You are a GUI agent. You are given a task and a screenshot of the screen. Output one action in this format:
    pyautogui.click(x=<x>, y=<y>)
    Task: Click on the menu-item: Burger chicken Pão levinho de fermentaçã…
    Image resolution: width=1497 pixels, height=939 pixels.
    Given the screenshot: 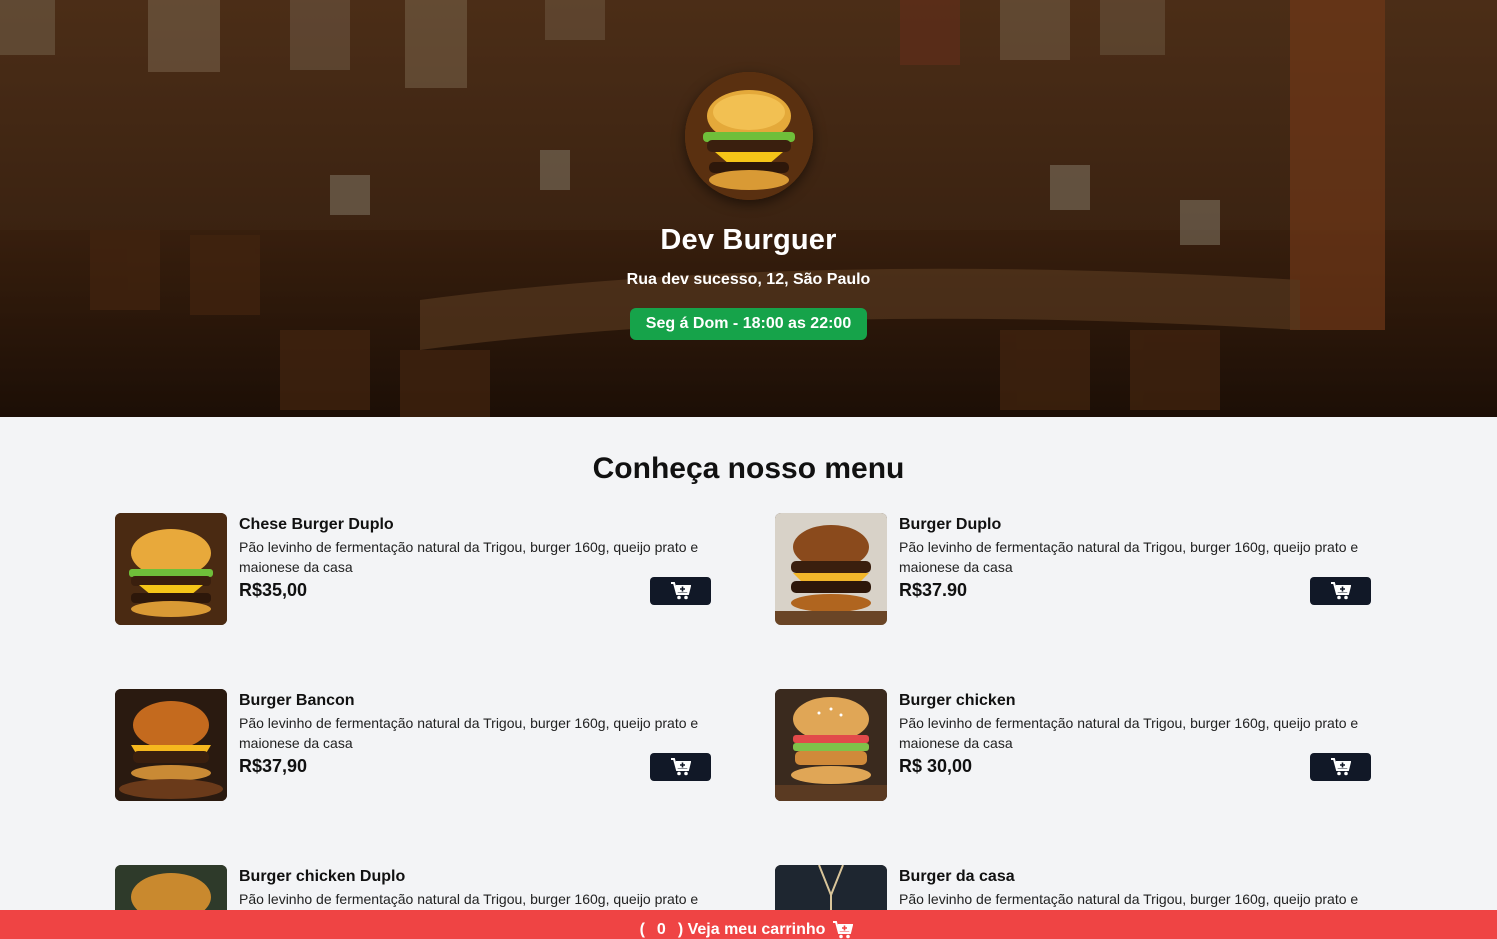 What is the action you would take?
    pyautogui.click(x=1073, y=745)
    